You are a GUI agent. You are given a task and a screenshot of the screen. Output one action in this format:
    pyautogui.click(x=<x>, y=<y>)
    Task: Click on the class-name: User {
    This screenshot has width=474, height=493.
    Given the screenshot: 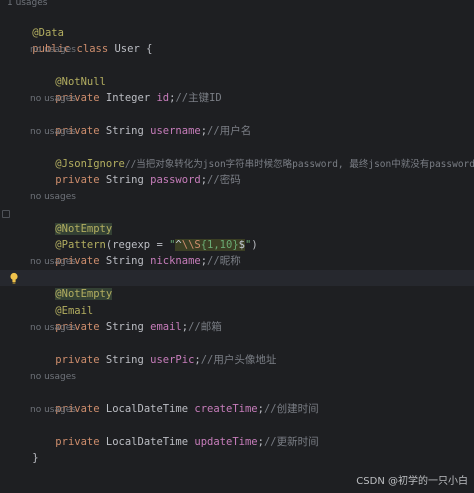 What is the action you would take?
    pyautogui.click(x=130, y=49)
    